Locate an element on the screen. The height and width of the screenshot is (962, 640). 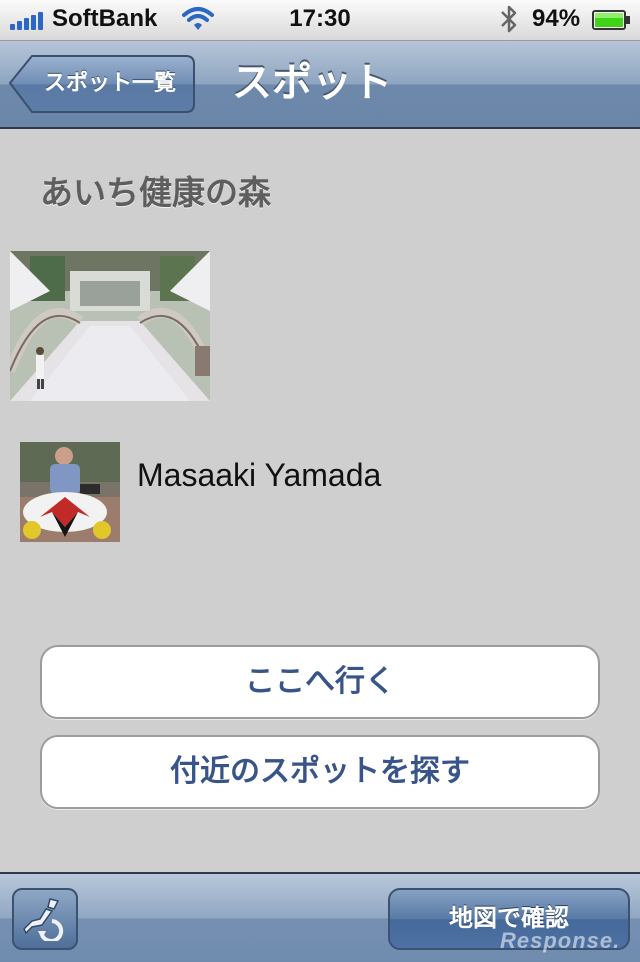
user-row: Masaaki Yamada is located at coordinates (320, 492).